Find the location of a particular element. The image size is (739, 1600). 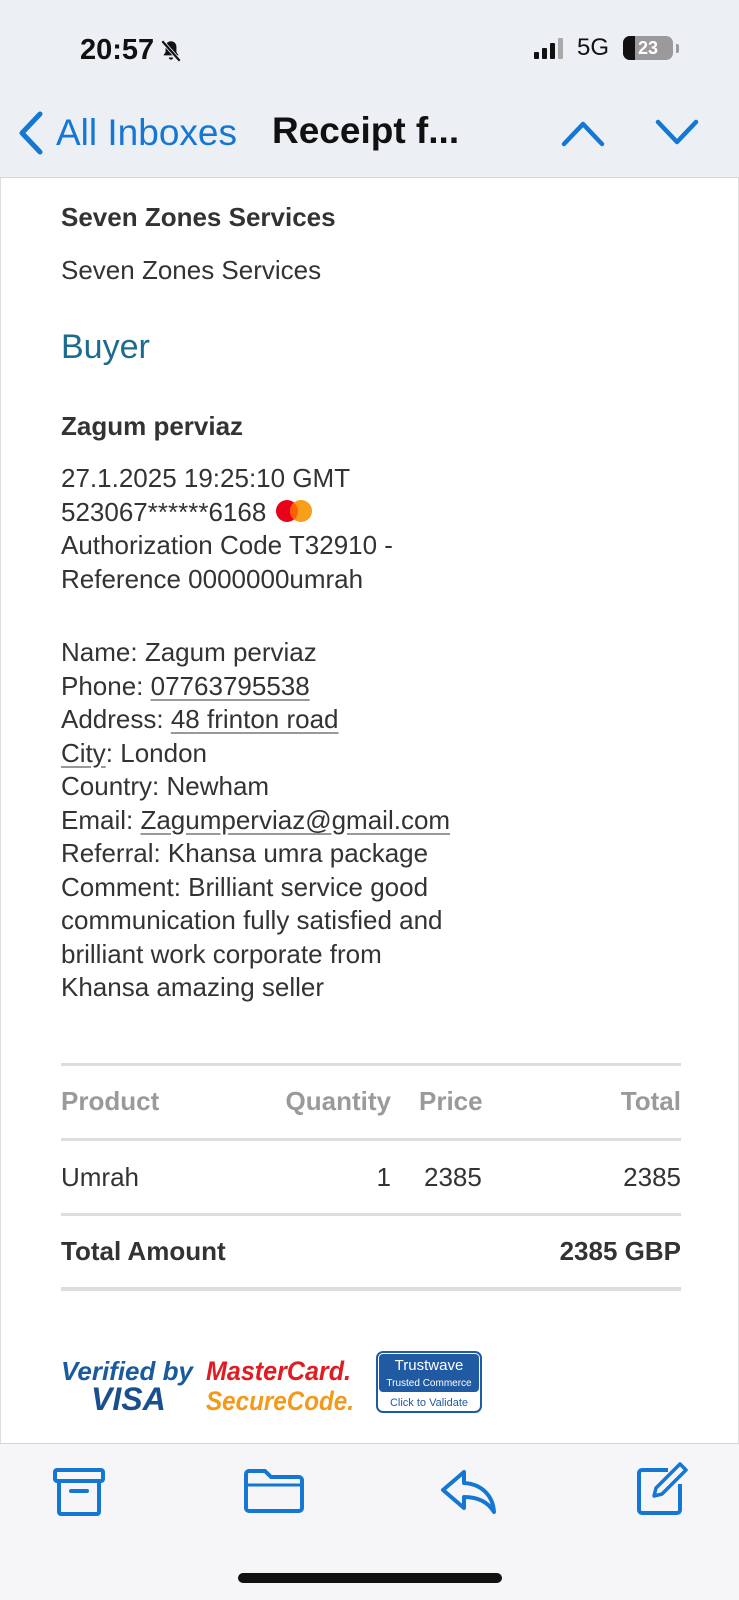

chevron-up-icon is located at coordinates (583, 132).